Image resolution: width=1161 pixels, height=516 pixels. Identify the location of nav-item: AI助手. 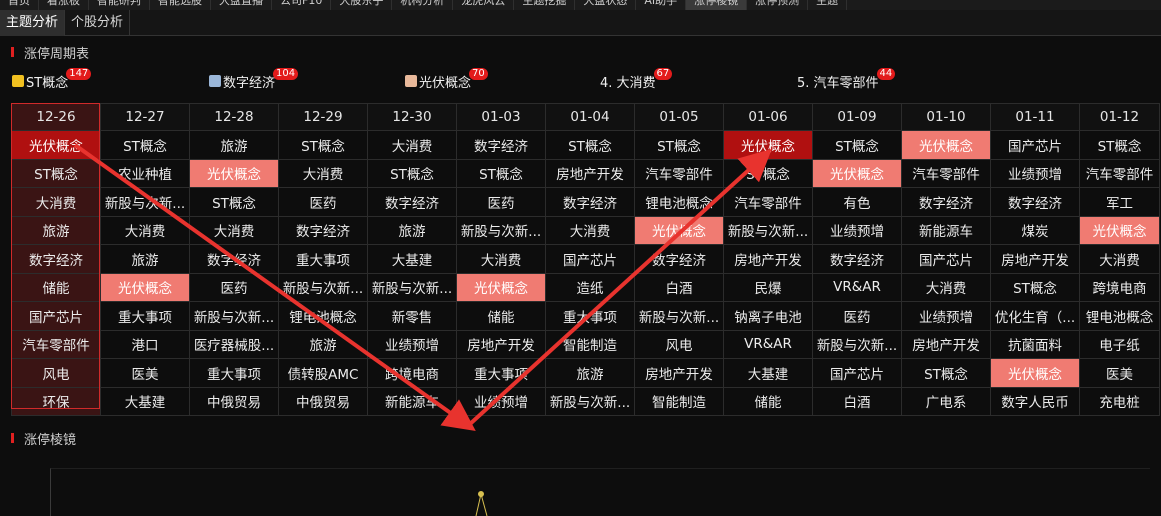
(661, 5).